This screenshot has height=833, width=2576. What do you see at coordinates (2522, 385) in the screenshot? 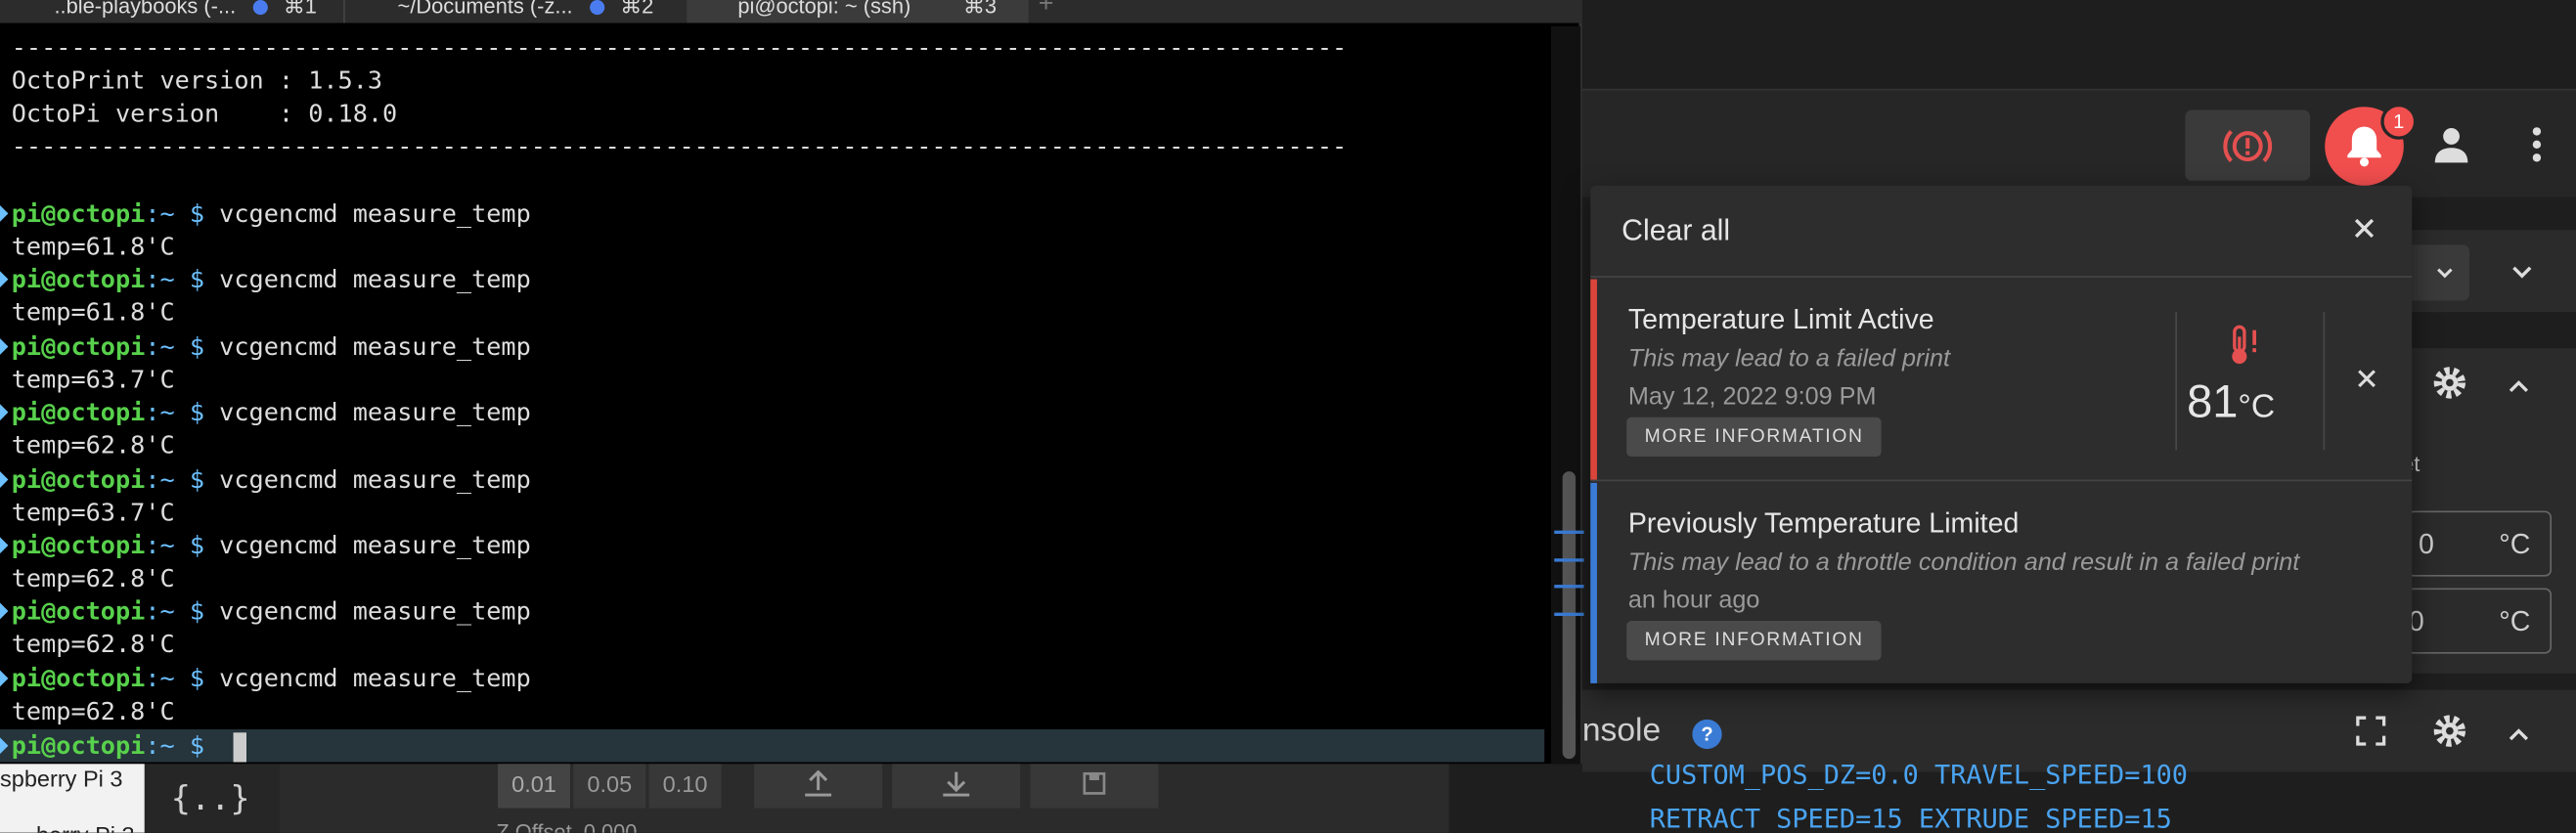
I see `temperature-collapse-button` at bounding box center [2522, 385].